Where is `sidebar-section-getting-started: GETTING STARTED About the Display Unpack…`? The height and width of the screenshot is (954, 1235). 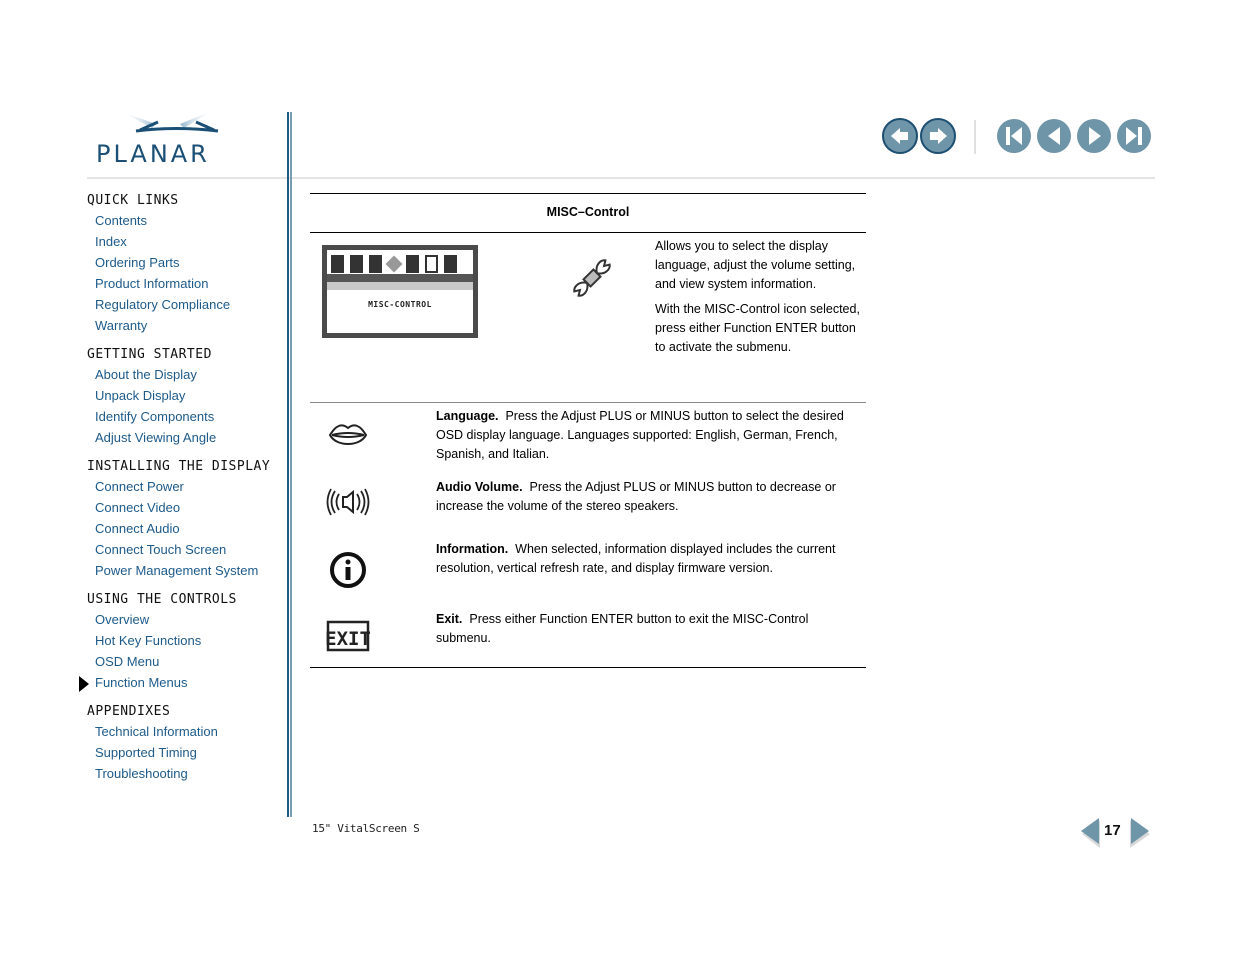 sidebar-section-getting-started: GETTING STARTED About the Display Unpack… is located at coordinates (184, 396).